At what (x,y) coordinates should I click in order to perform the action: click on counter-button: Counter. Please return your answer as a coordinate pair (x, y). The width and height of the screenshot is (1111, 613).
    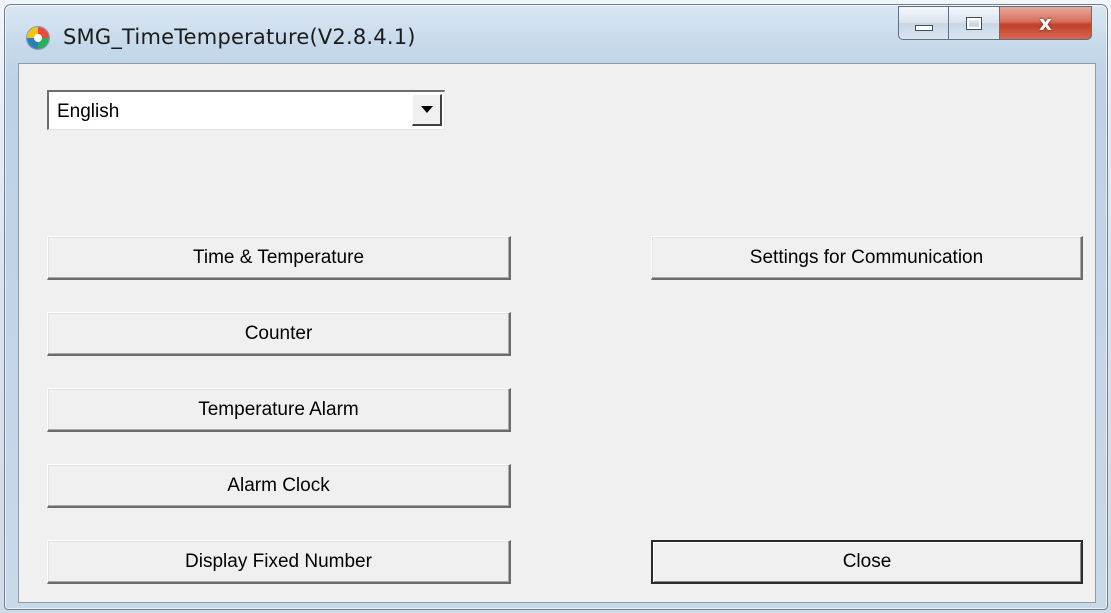
    Looking at the image, I should click on (279, 334).